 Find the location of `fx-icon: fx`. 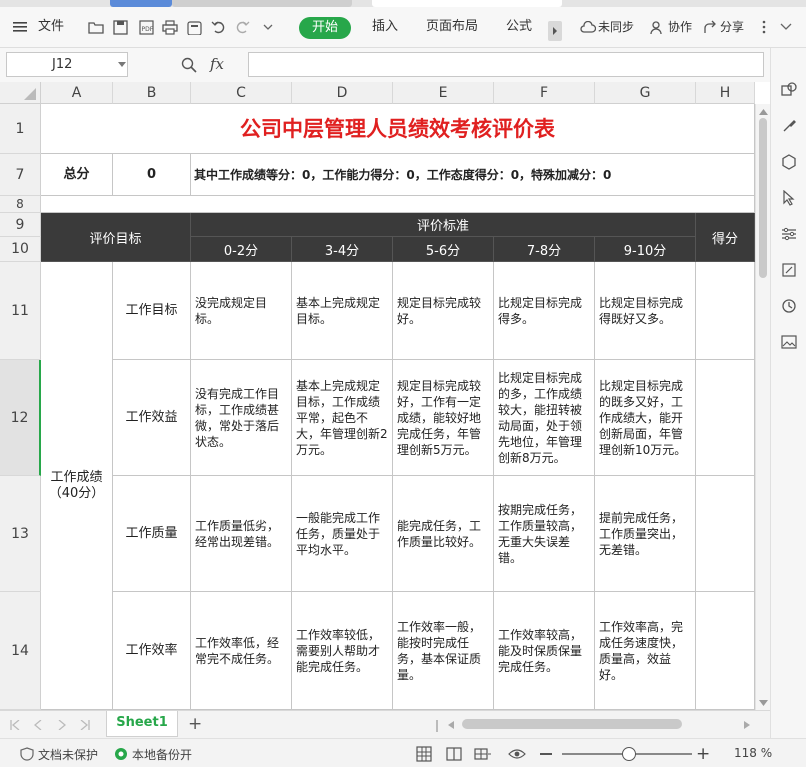

fx-icon: fx is located at coordinates (217, 64).